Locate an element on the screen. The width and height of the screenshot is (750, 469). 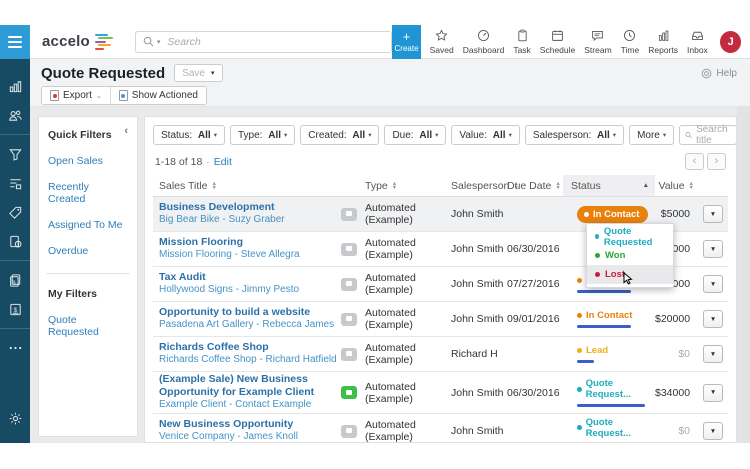
type-cell: Automated (Example) is located at coordinates (390, 249).